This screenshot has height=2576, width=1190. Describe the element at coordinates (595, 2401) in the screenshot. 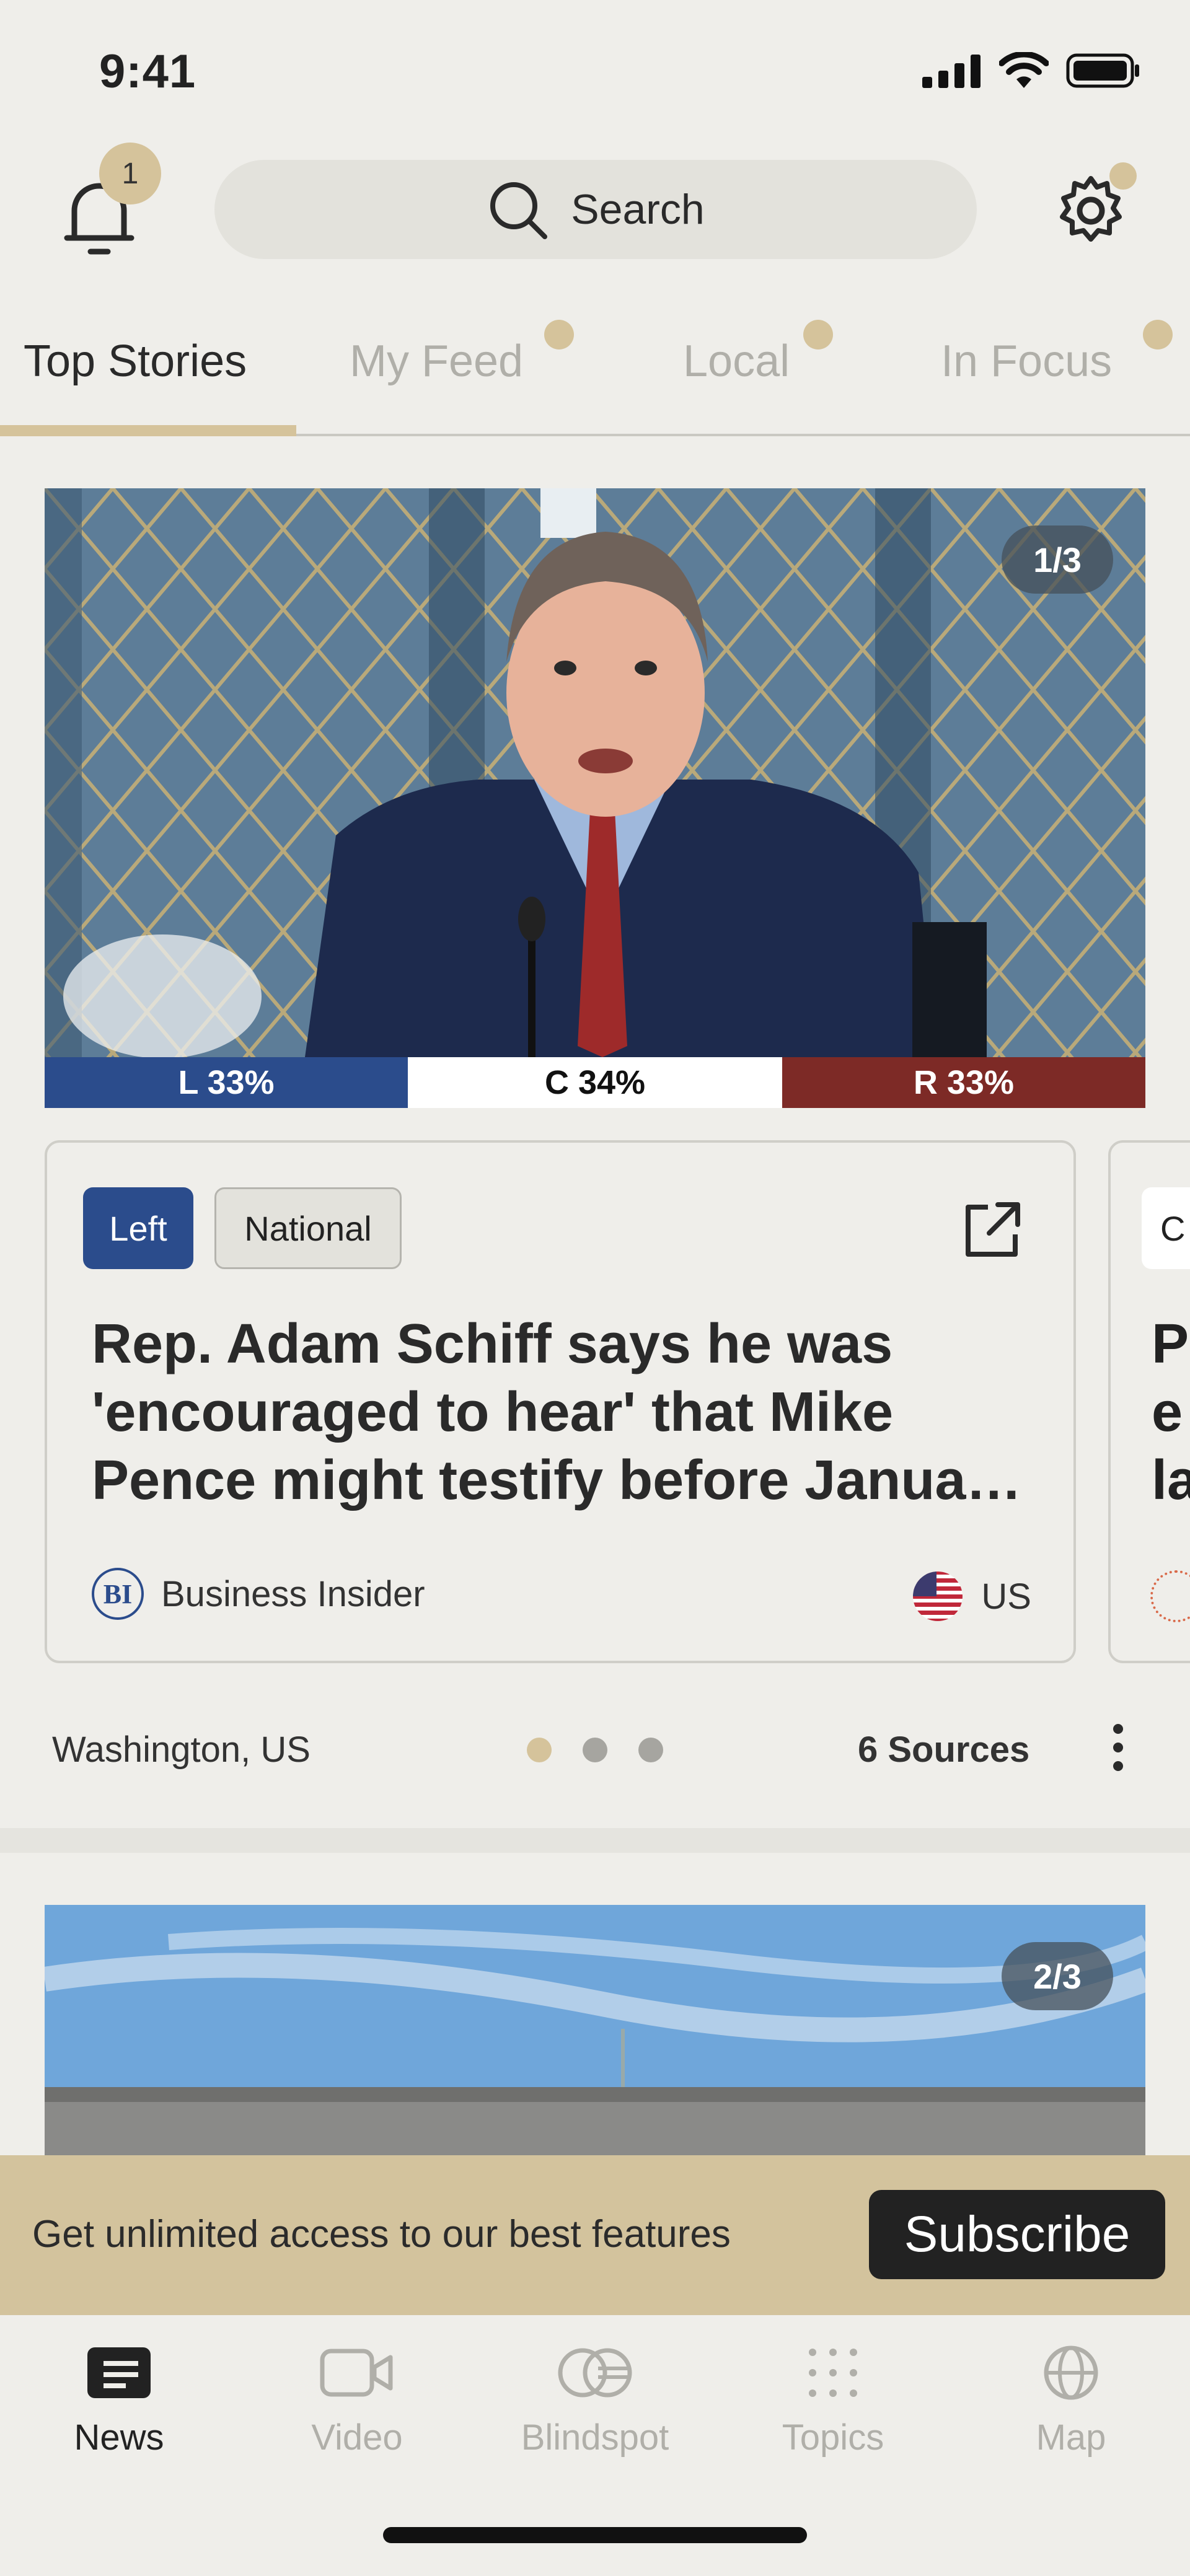

I see `nav-blindspot: Blindspot` at that location.